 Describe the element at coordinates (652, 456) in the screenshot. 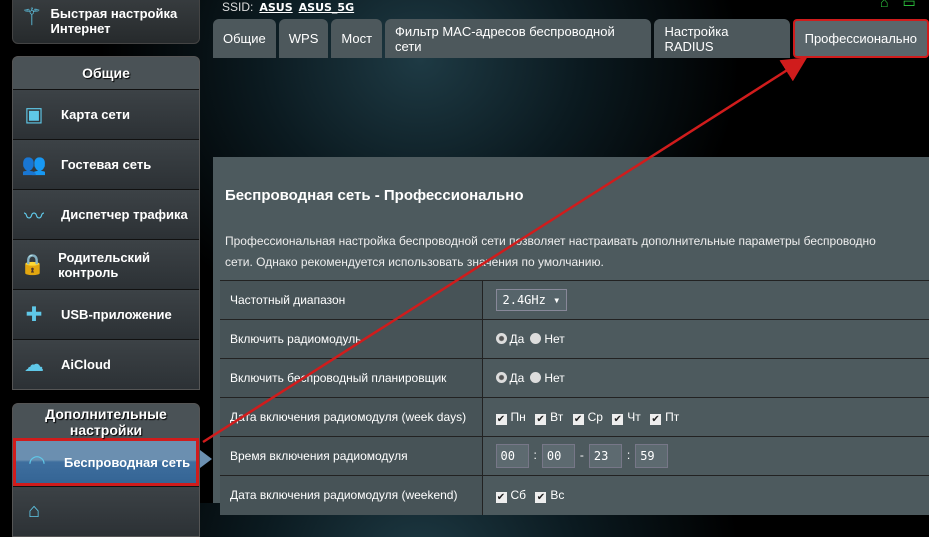

I see `end-minute-input: 59` at that location.